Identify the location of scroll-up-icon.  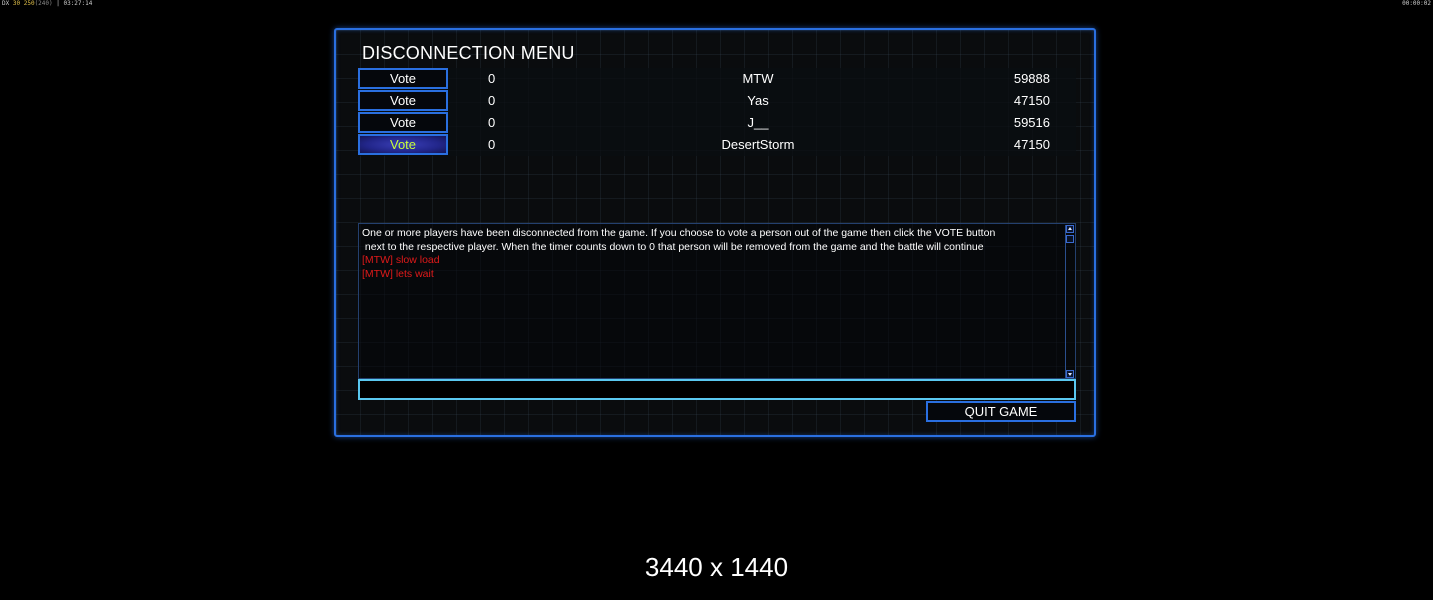
(1070, 229).